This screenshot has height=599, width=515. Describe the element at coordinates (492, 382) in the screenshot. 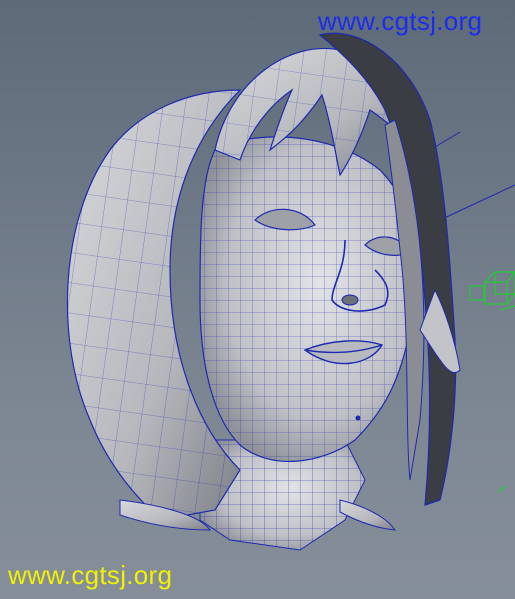

I see `locator-gizmo` at that location.